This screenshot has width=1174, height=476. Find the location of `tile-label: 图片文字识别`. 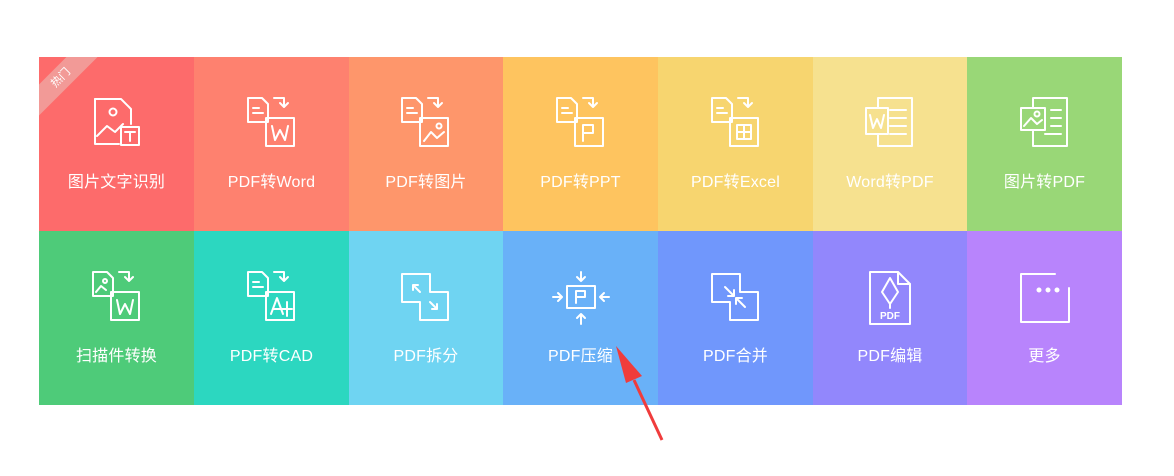

tile-label: 图片文字识别 is located at coordinates (116, 182).